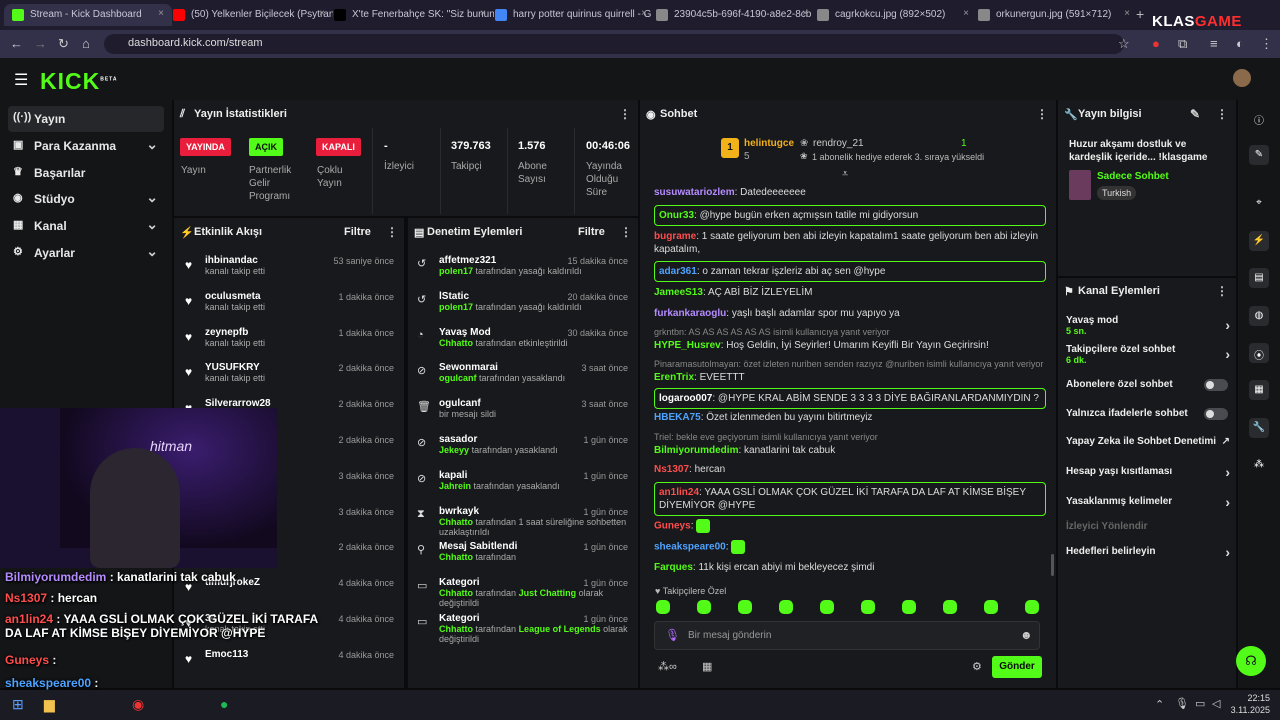 The image size is (1280, 720). Describe the element at coordinates (1054, 15) in the screenshot. I see `browser-tab: orkunergun.jpg (591×712) ×` at that location.